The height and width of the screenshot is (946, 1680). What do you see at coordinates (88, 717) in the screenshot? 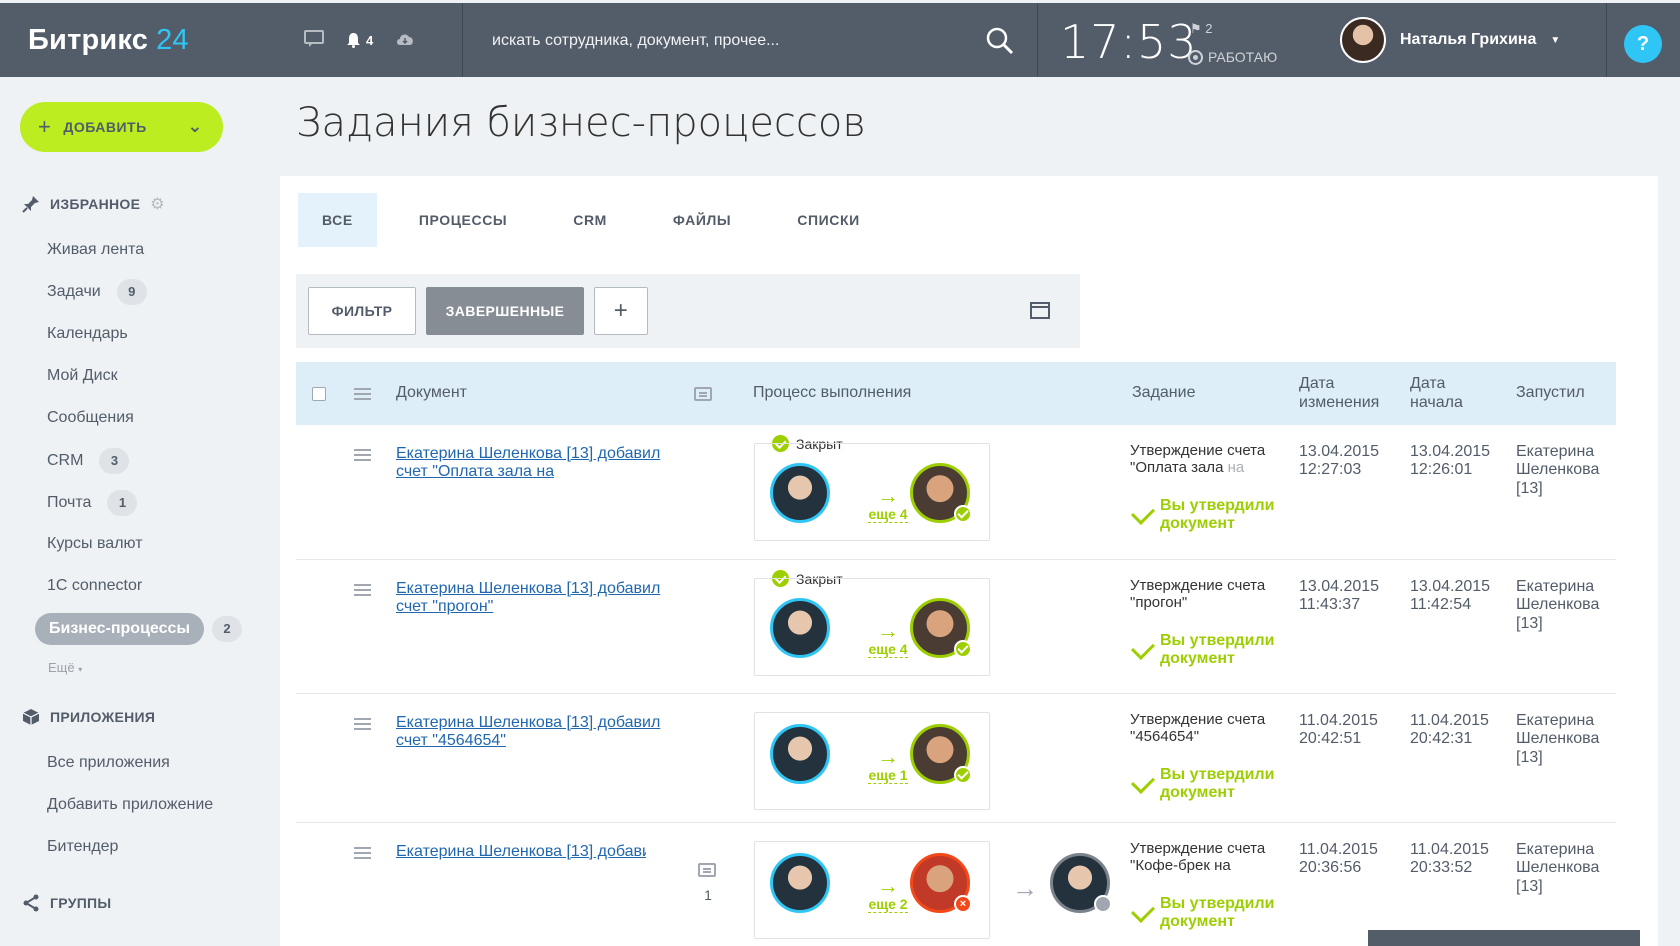
I see `apps-section: ПРИЛОЖЕНИЯ` at bounding box center [88, 717].